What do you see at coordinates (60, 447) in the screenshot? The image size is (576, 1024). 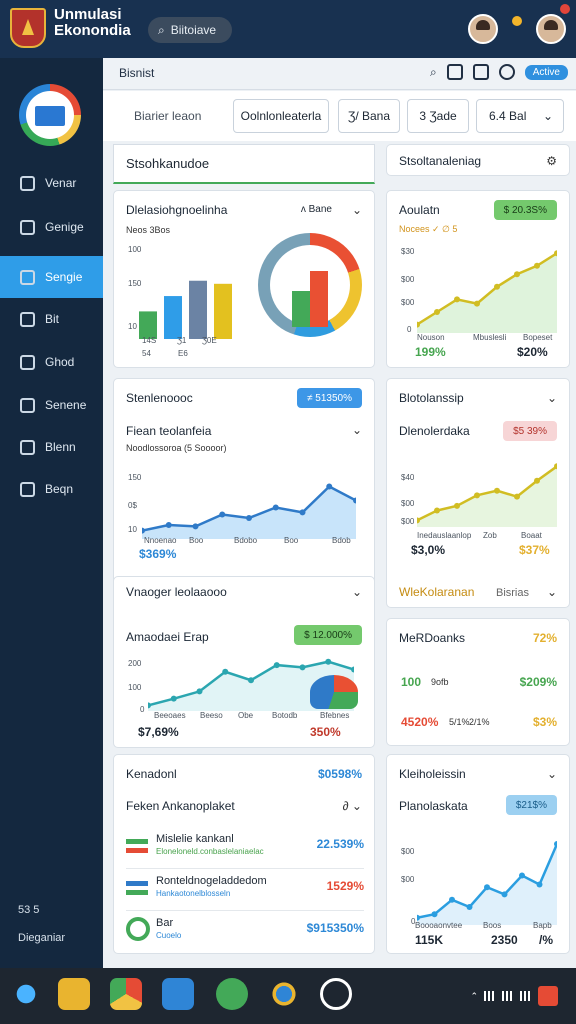 I see `sidebar-item-label: Blenn` at bounding box center [60, 447].